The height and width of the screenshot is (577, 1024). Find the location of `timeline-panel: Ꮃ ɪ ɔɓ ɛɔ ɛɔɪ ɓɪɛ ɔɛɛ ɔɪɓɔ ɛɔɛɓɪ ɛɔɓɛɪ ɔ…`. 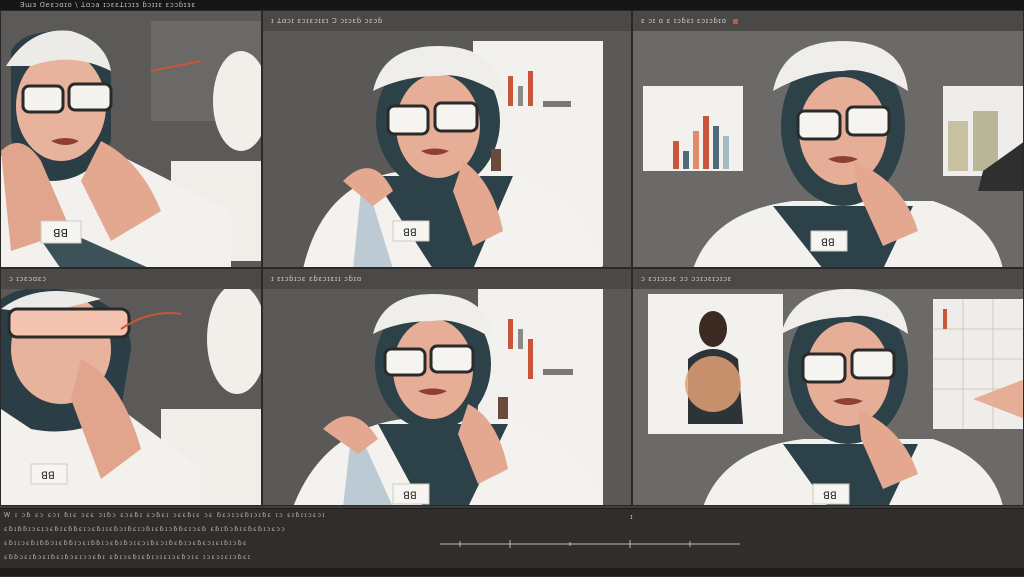

timeline-panel: Ꮃ ɪ ɔɓ ɛɔ ɛɔɪ ɓɪɛ ɔɛɛ ɔɪɓɔ ɛɔɛɓɪ ɛɔɓɛɪ ɔ… is located at coordinates (512, 542).